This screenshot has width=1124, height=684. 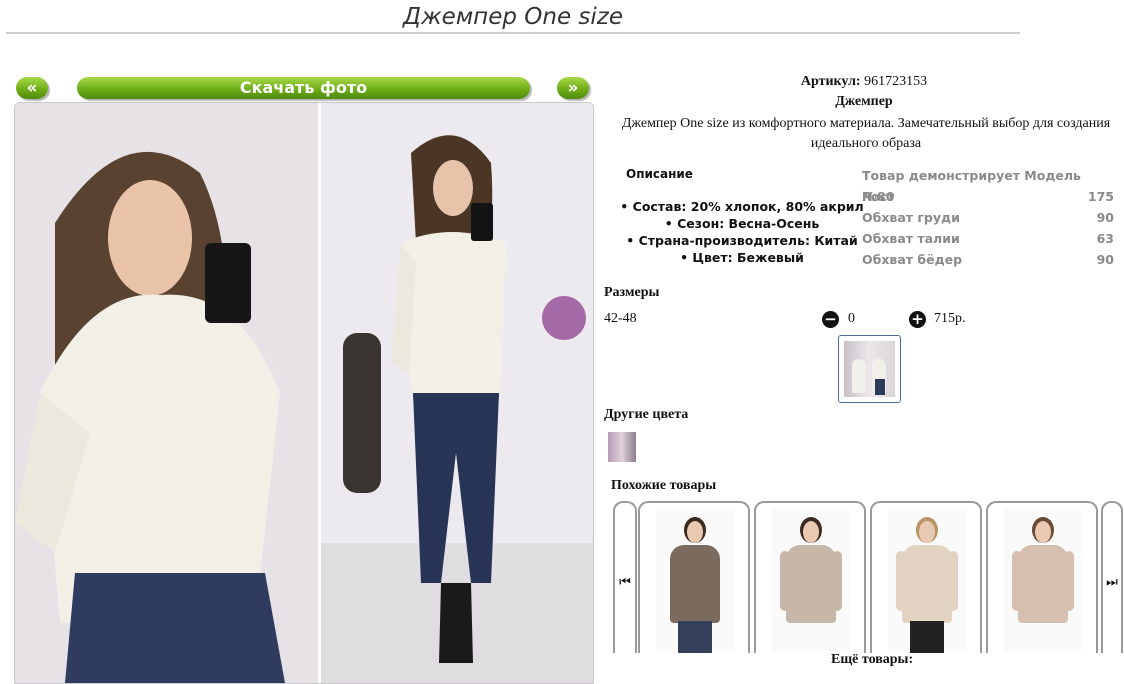 I want to click on skip-back-icon: ⏮, so click(x=625, y=577).